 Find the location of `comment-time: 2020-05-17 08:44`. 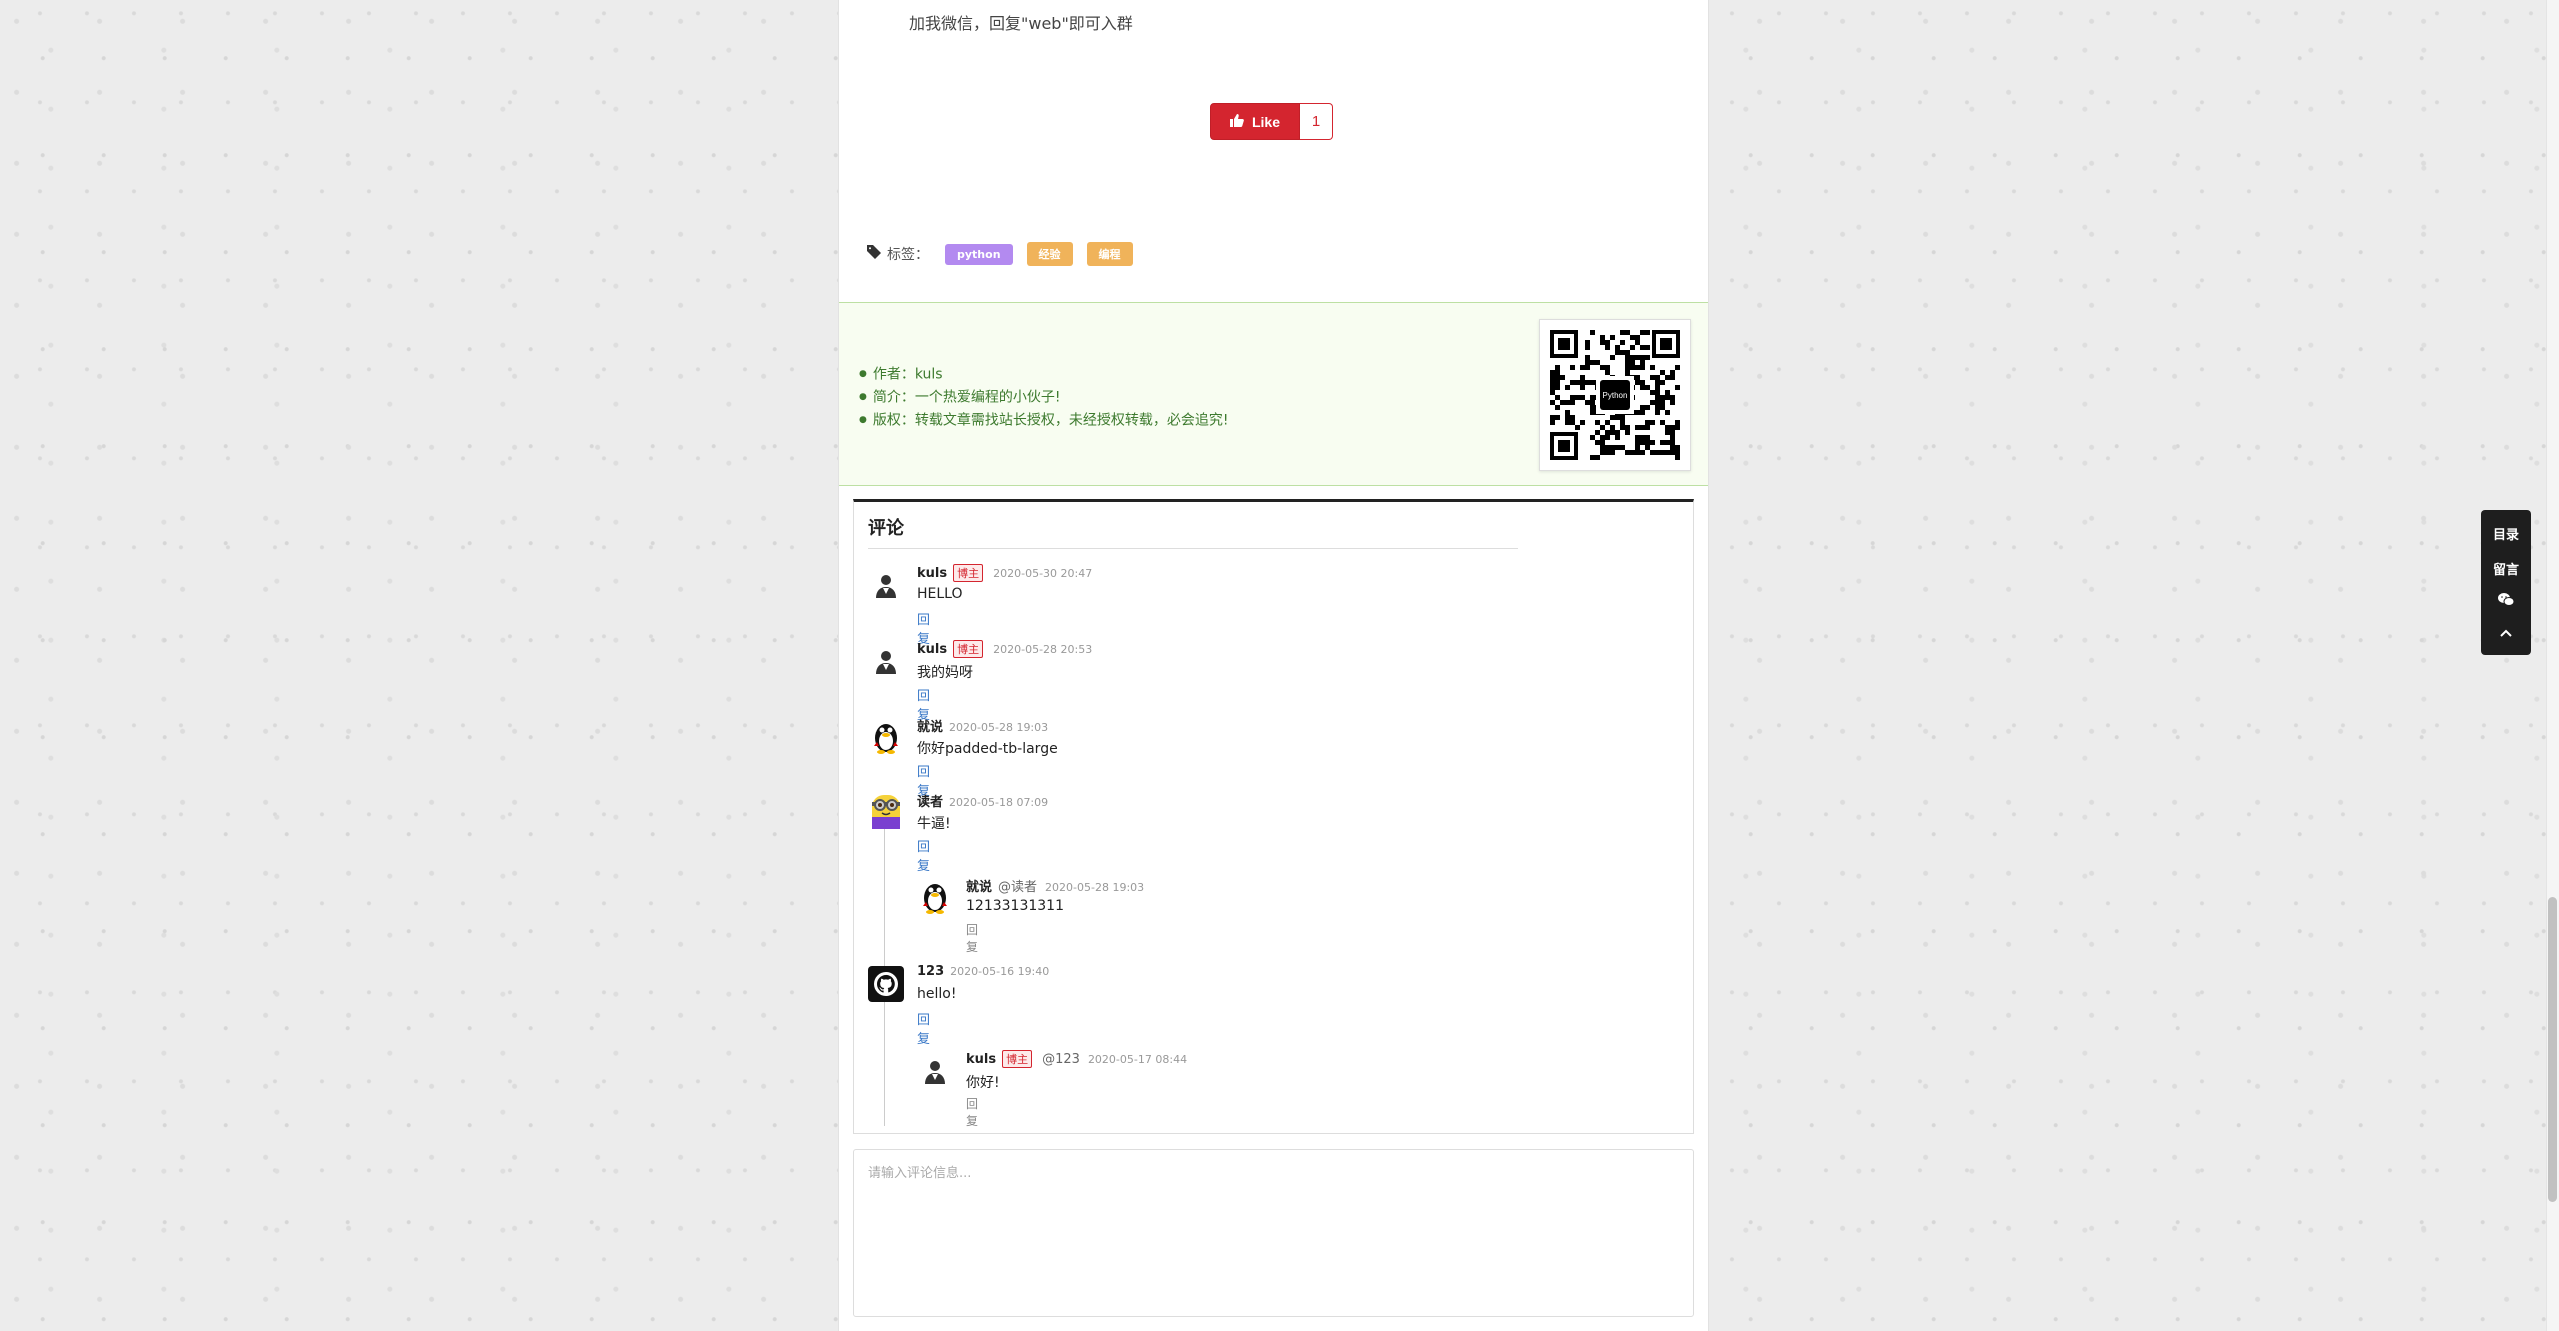

comment-time: 2020-05-17 08:44 is located at coordinates (1137, 1059).